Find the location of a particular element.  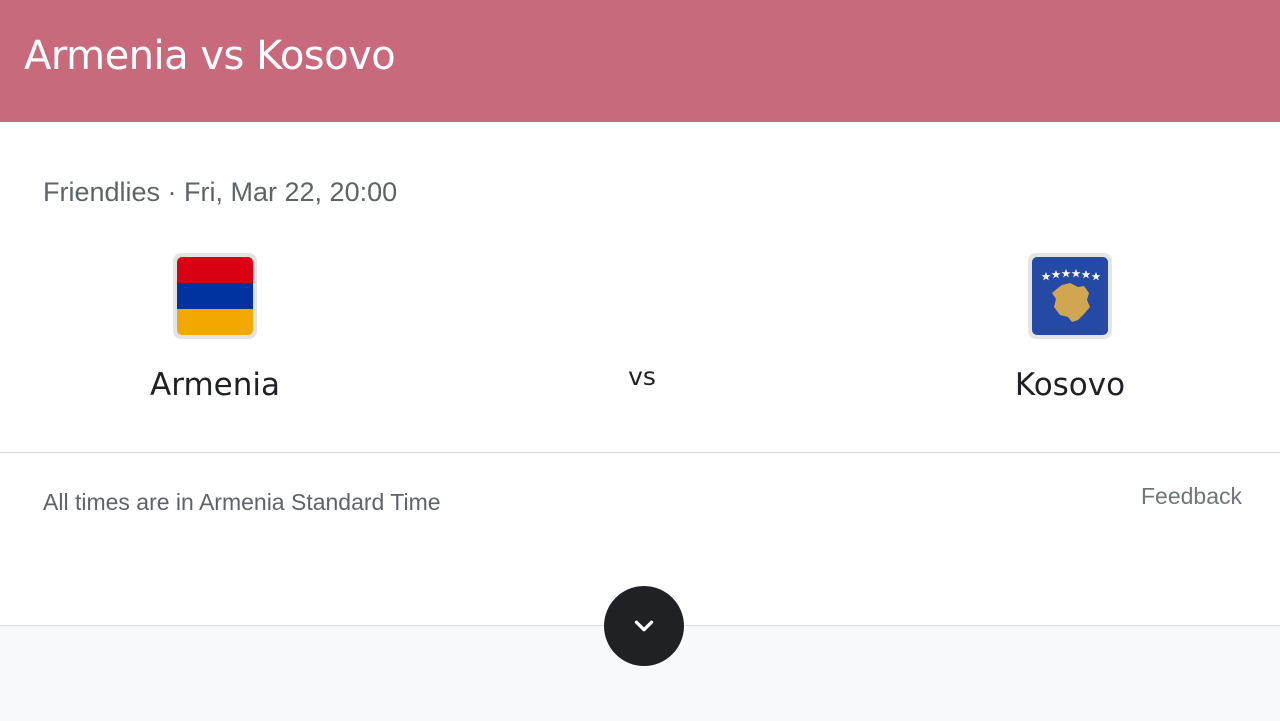

home-team: Armenia is located at coordinates (215, 328).